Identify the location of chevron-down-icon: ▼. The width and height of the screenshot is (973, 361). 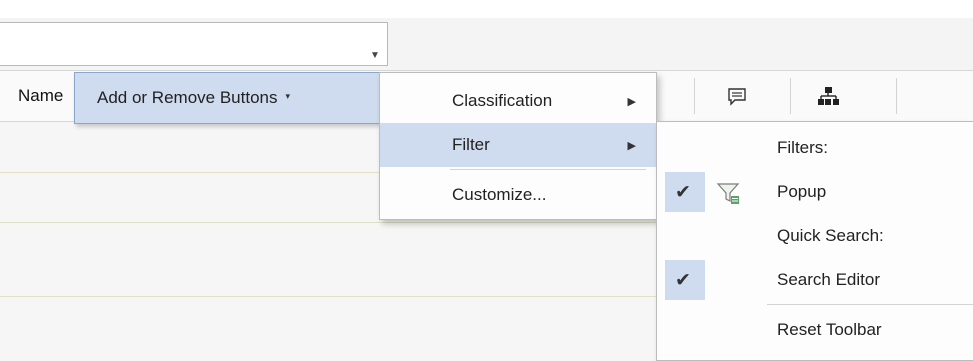
(375, 55).